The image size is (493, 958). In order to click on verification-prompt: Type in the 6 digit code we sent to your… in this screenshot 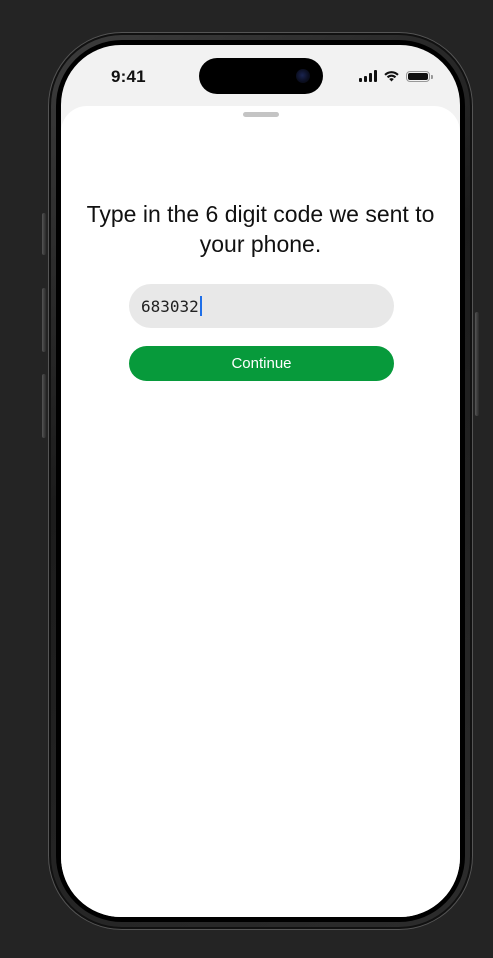, I will do `click(260, 229)`.